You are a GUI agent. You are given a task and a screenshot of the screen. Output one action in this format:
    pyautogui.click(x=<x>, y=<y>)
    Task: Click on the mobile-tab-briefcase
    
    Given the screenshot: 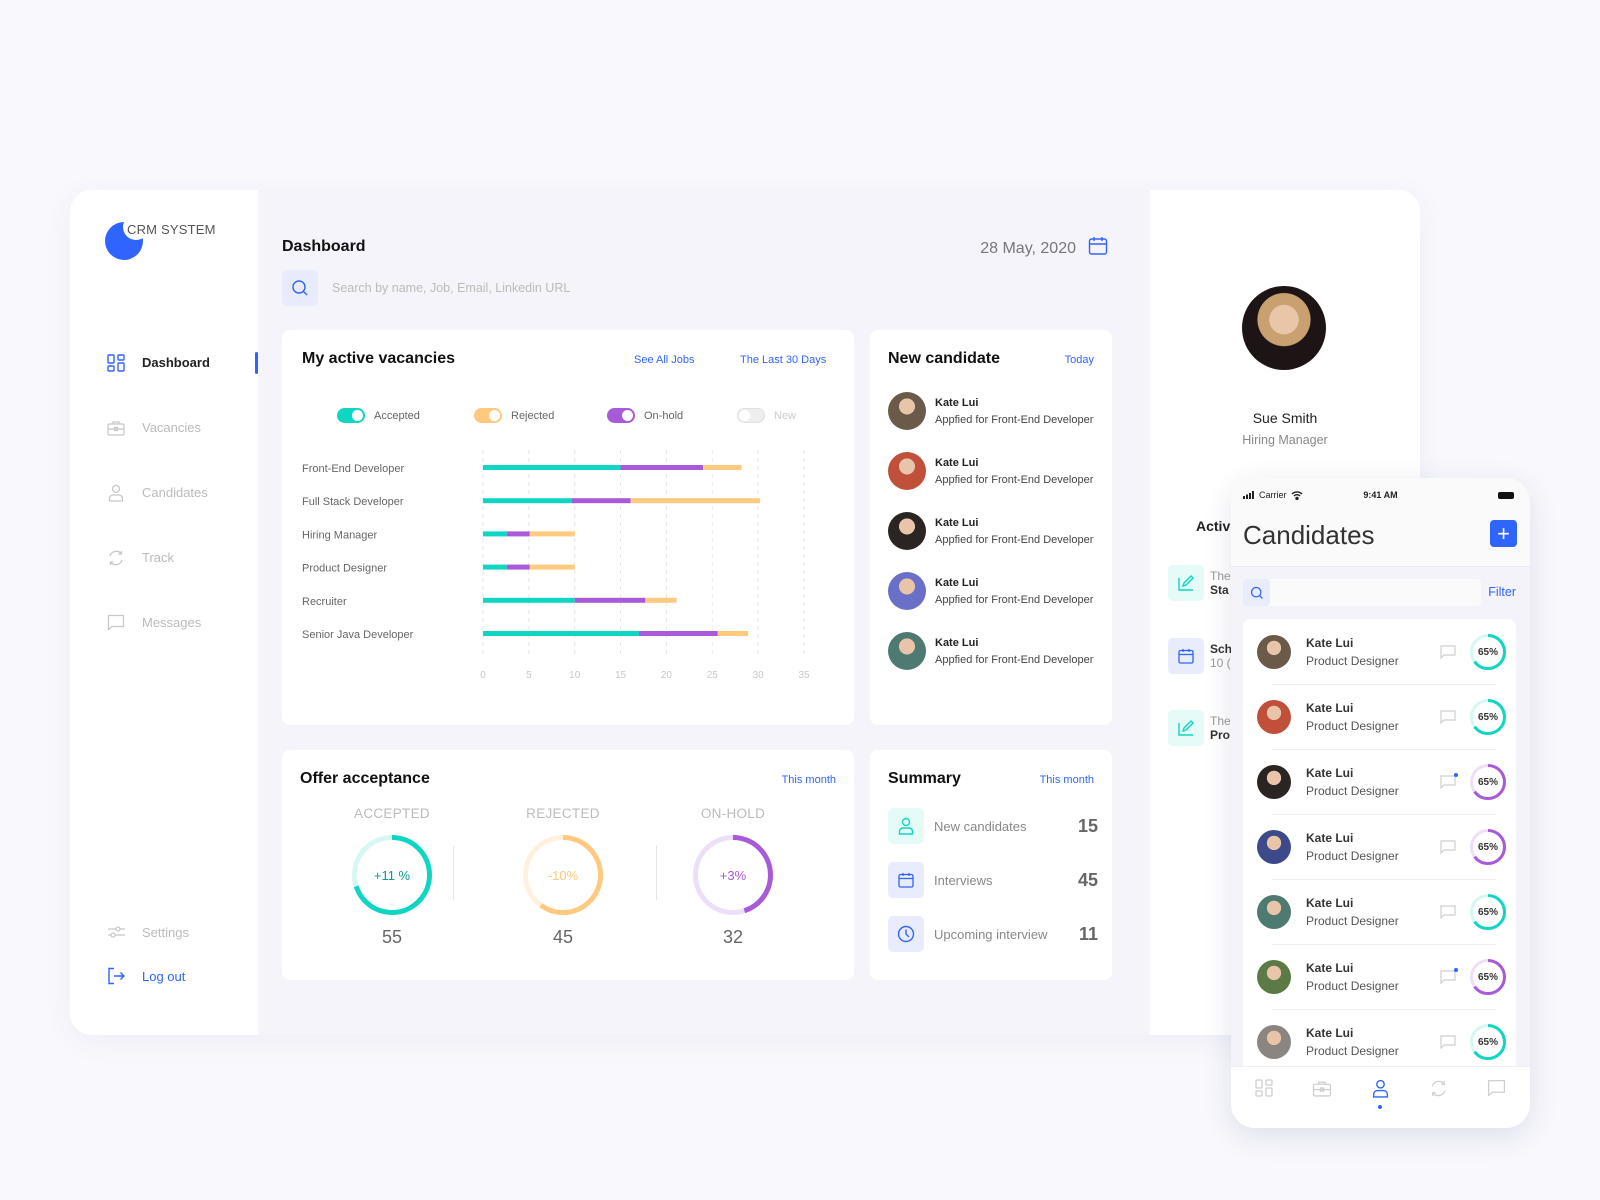 What is the action you would take?
    pyautogui.click(x=1322, y=1091)
    